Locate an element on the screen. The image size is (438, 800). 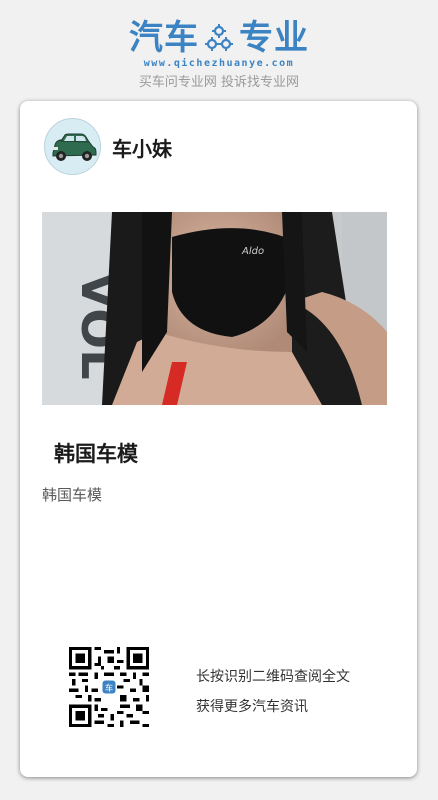
svg-text: 车 is located at coordinates (109, 688).